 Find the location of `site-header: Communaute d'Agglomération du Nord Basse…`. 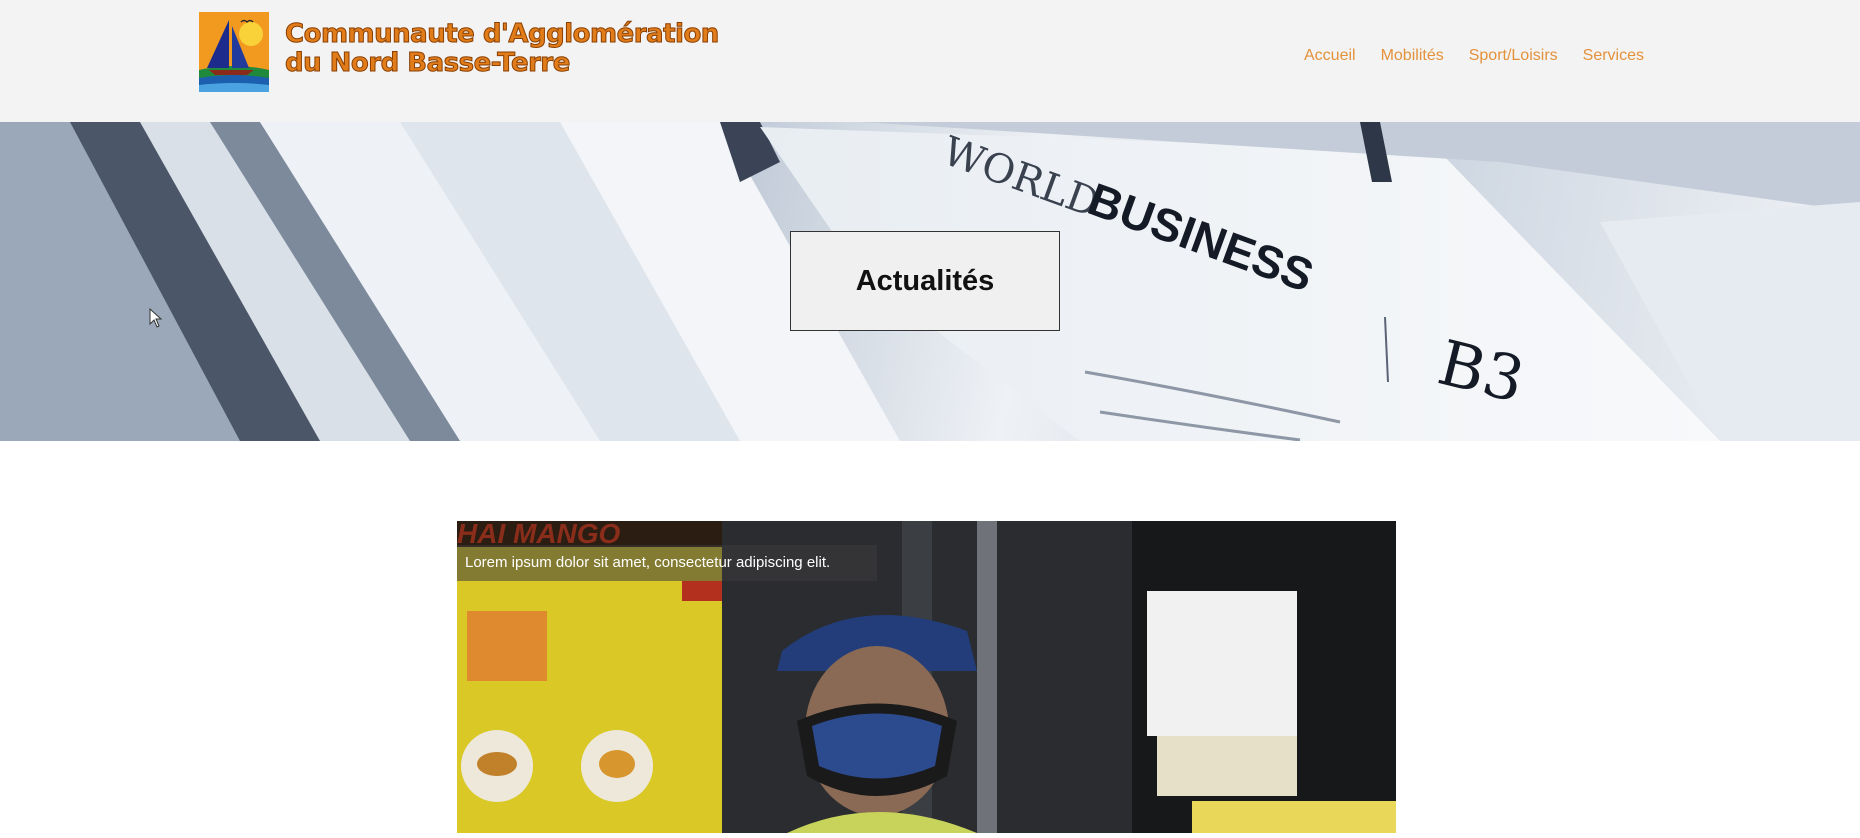

site-header: Communaute d'Agglomération du Nord Basse… is located at coordinates (930, 61).